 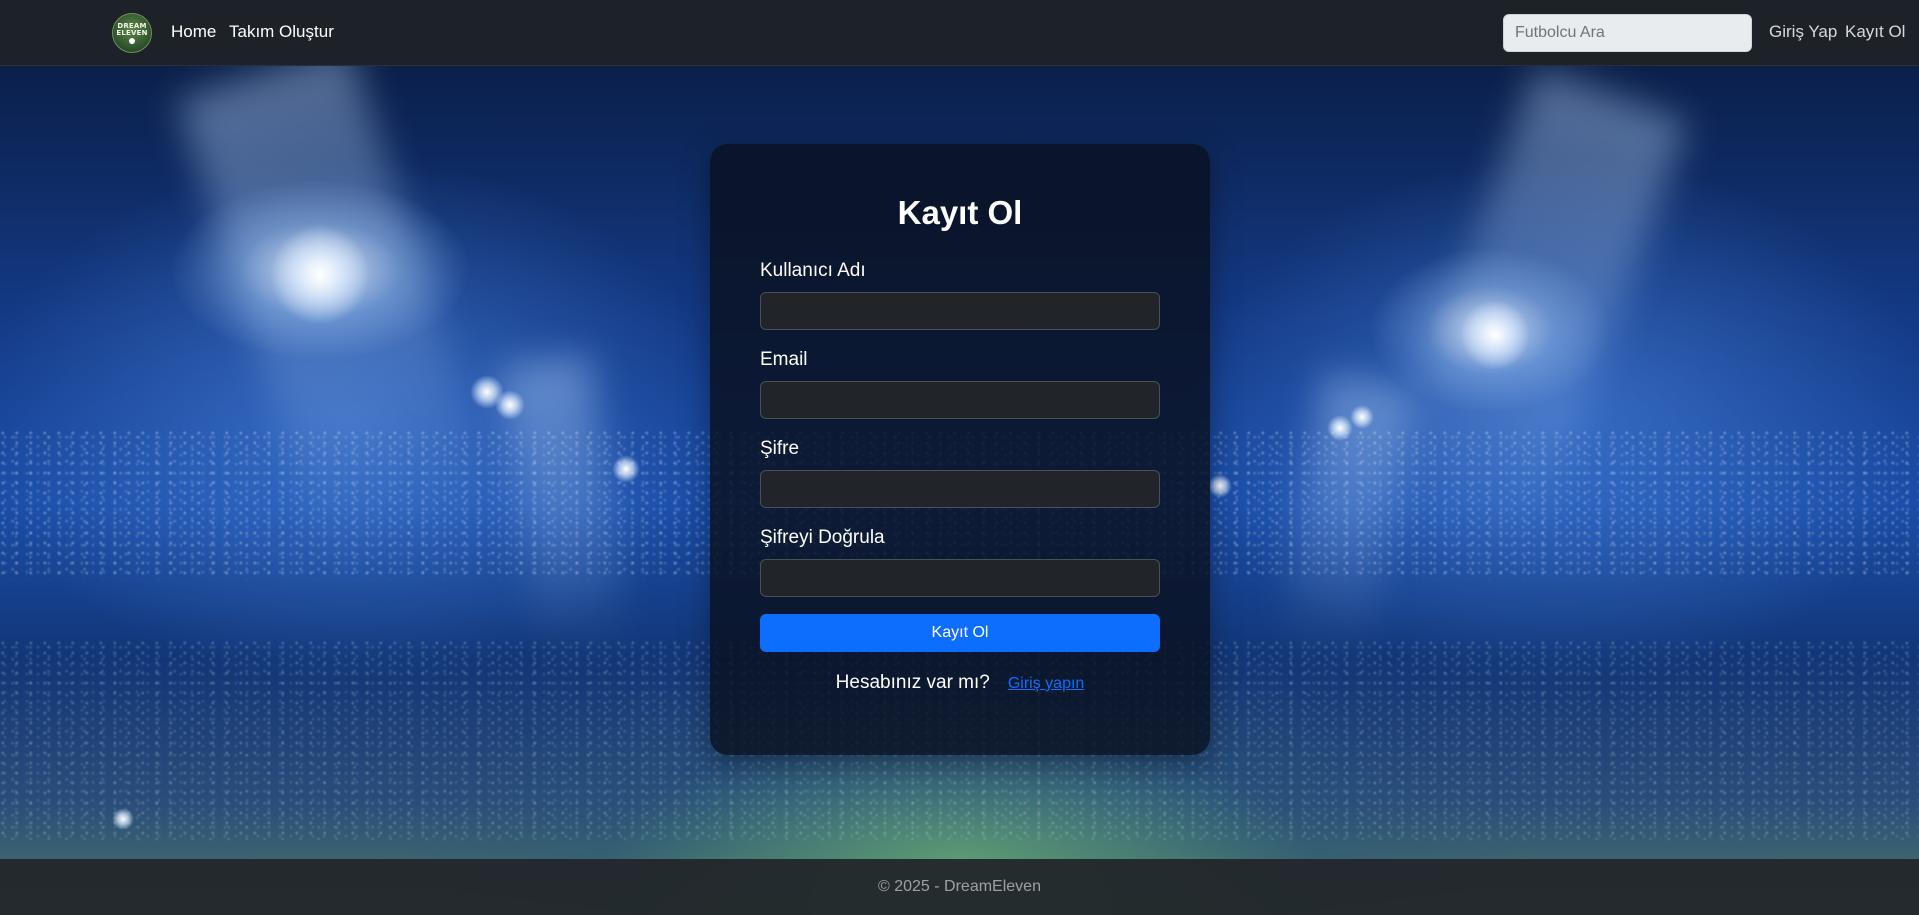 I want to click on username-input, so click(x=960, y=311).